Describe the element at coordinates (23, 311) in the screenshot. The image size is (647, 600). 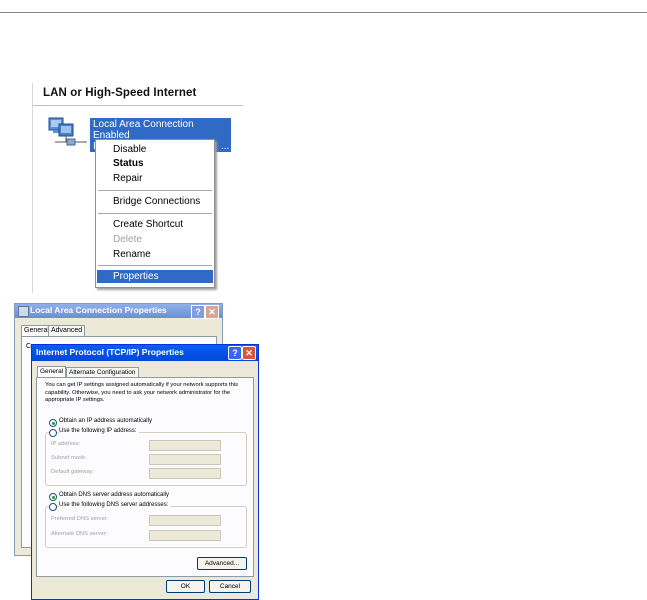
I see `network-icon` at that location.